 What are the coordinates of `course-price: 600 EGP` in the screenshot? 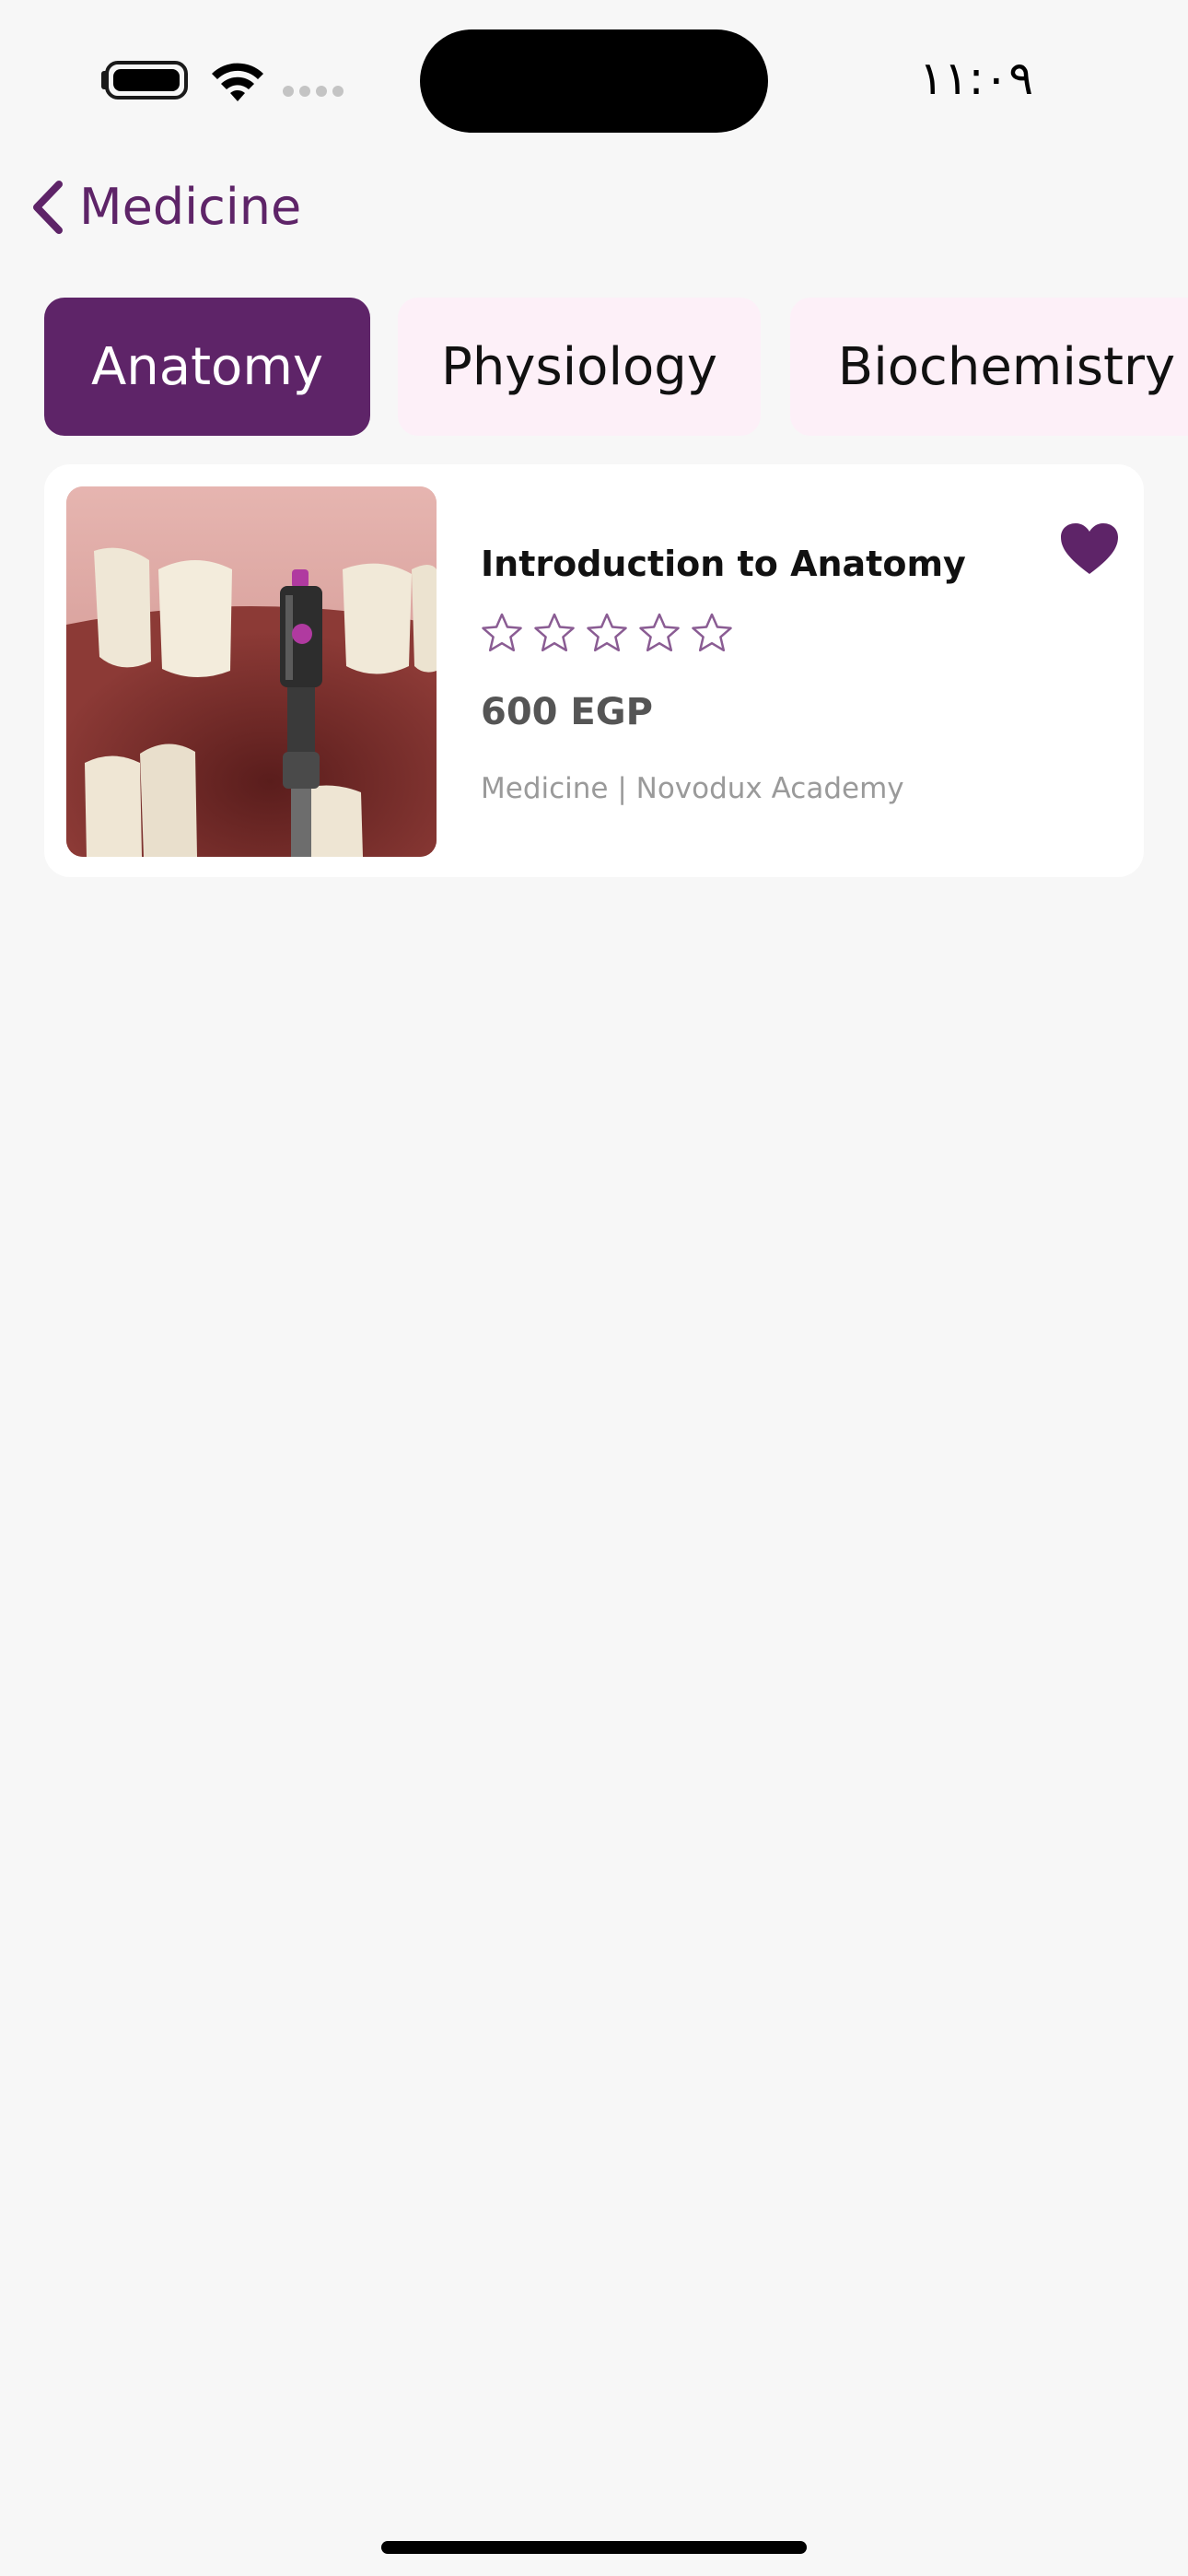 It's located at (567, 712).